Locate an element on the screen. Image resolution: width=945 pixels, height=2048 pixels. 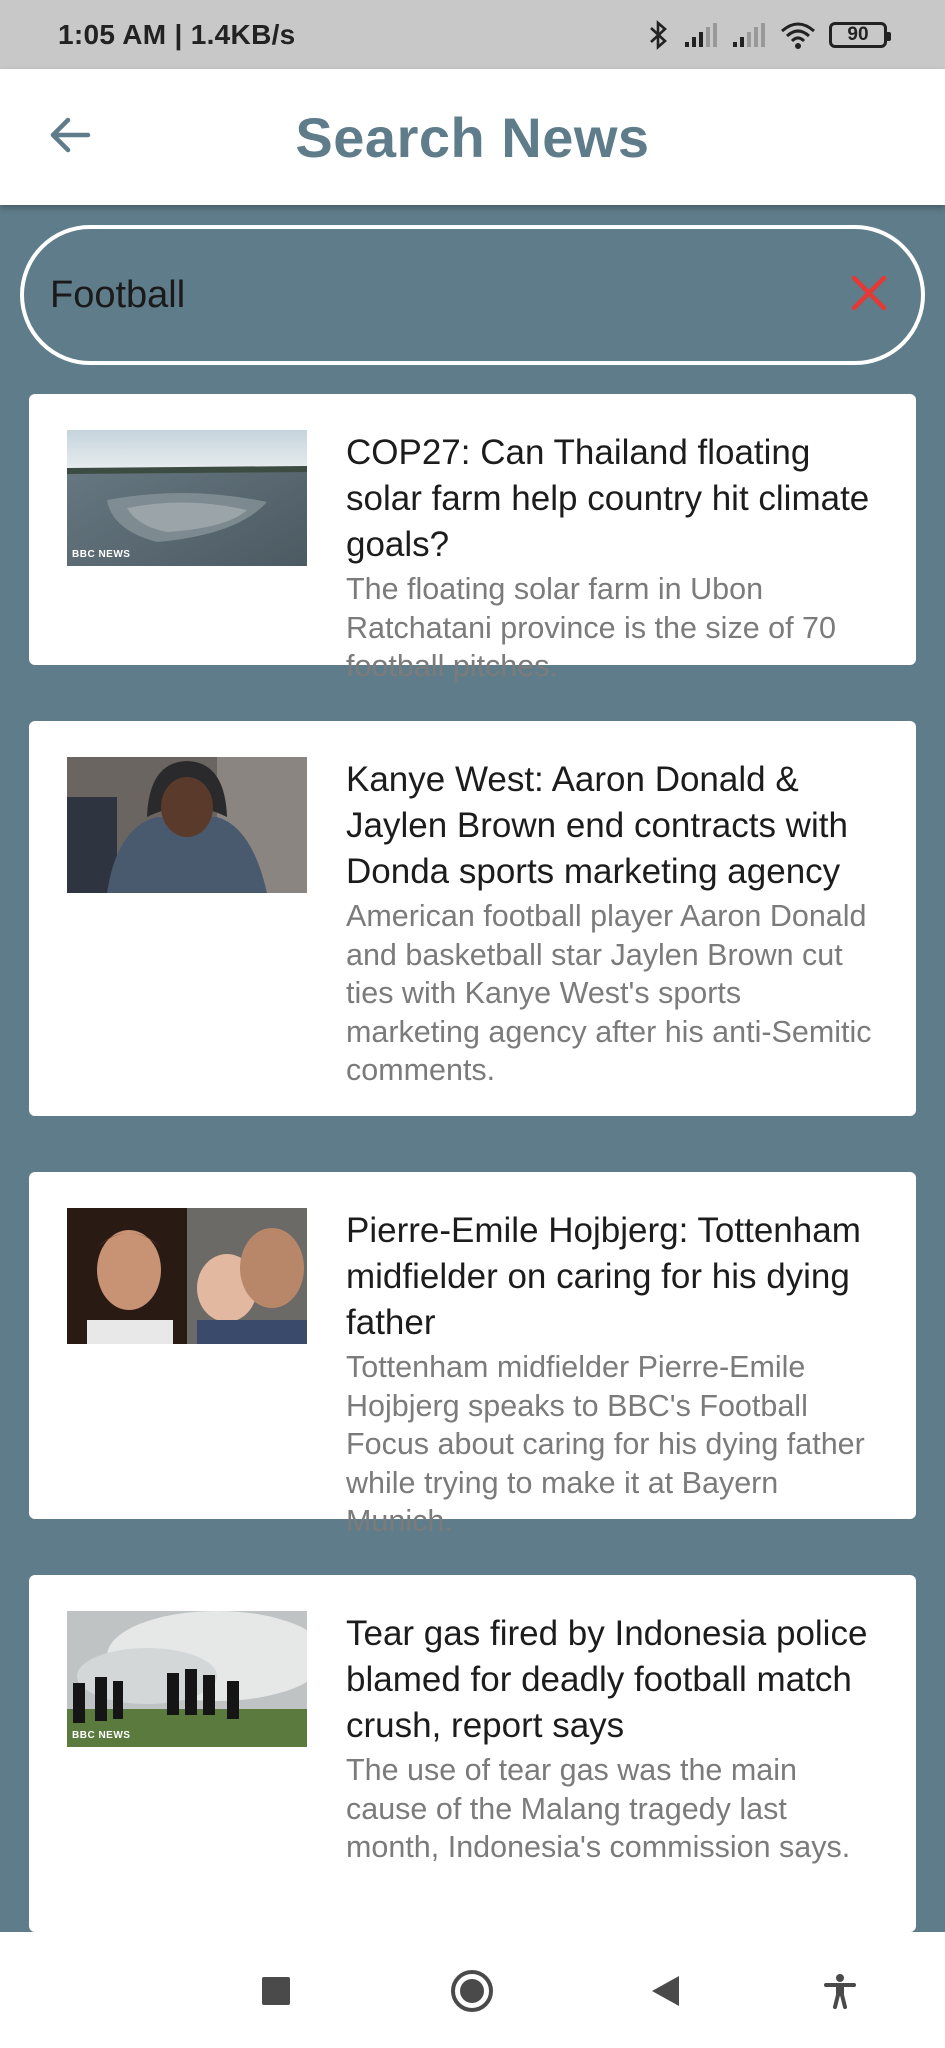
home-circle-icon is located at coordinates (472, 1993).